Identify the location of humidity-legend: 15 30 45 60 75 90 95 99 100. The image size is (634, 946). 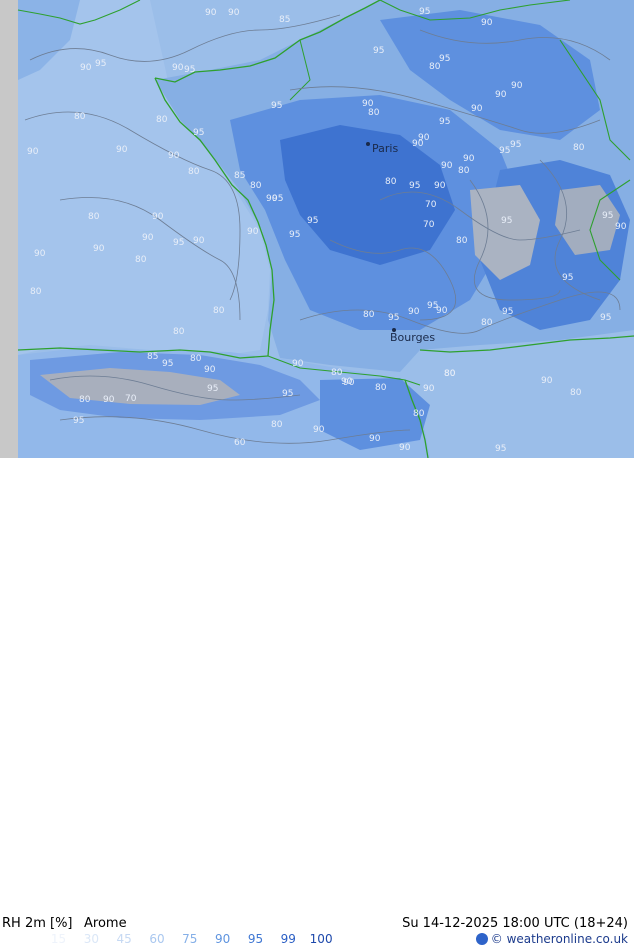
(190, 939).